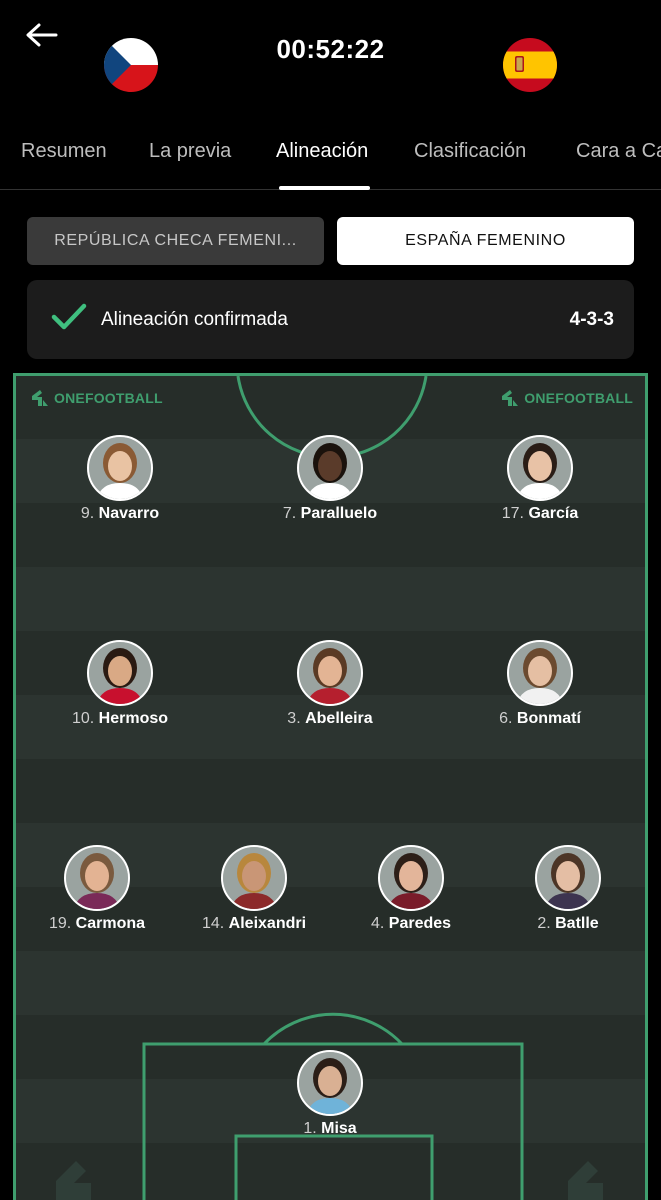 This screenshot has height=1200, width=661. What do you see at coordinates (339, 1128) in the screenshot?
I see `player-name: Misa` at bounding box center [339, 1128].